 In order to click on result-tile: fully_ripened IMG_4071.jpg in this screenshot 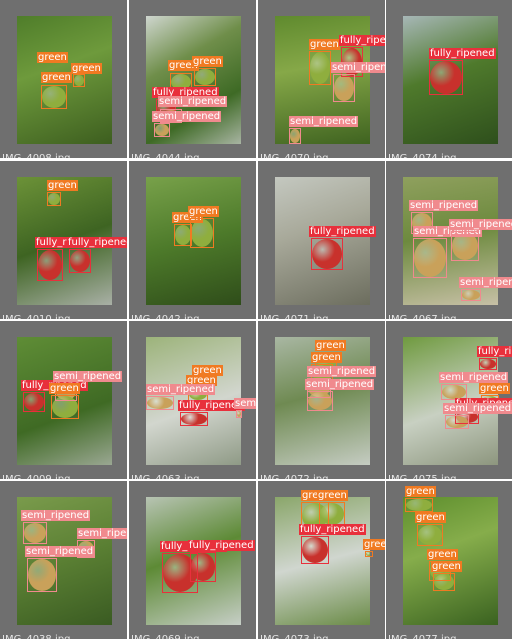, I will do `click(321, 240)`.